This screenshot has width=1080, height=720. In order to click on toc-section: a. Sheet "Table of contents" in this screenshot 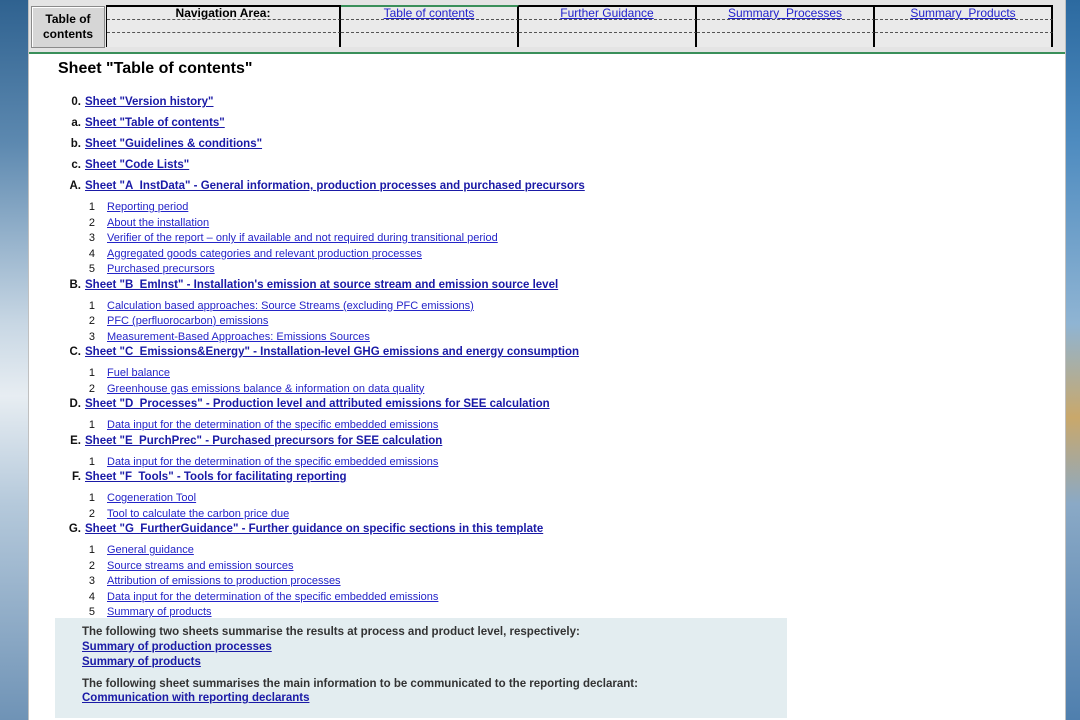, I will do `click(437, 127)`.